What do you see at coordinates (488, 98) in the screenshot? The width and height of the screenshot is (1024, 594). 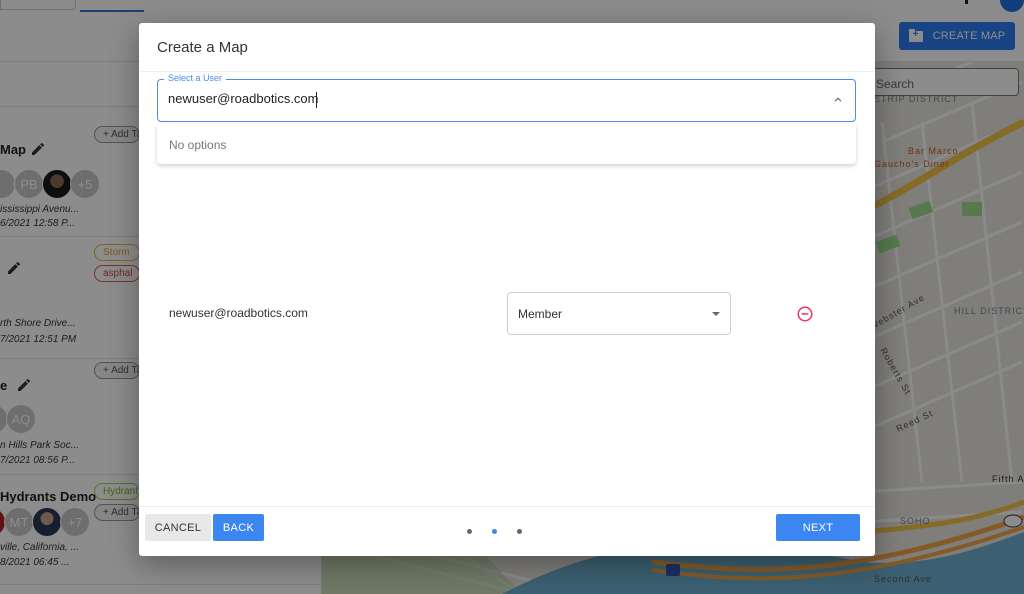 I see `select-user-input` at bounding box center [488, 98].